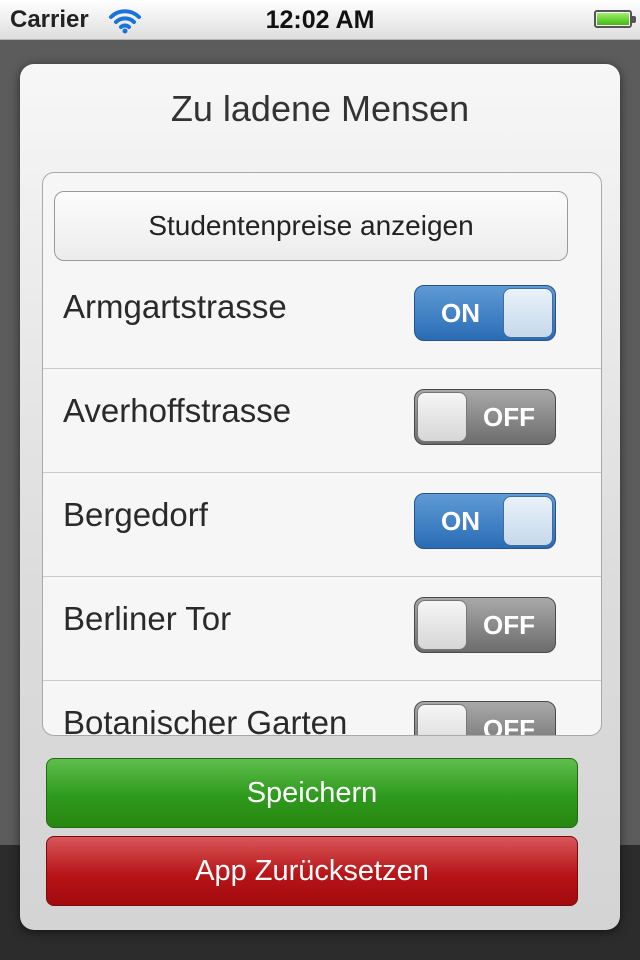 The image size is (640, 960). Describe the element at coordinates (205, 720) in the screenshot. I see `mensa-name: Botanischer Garten` at that location.